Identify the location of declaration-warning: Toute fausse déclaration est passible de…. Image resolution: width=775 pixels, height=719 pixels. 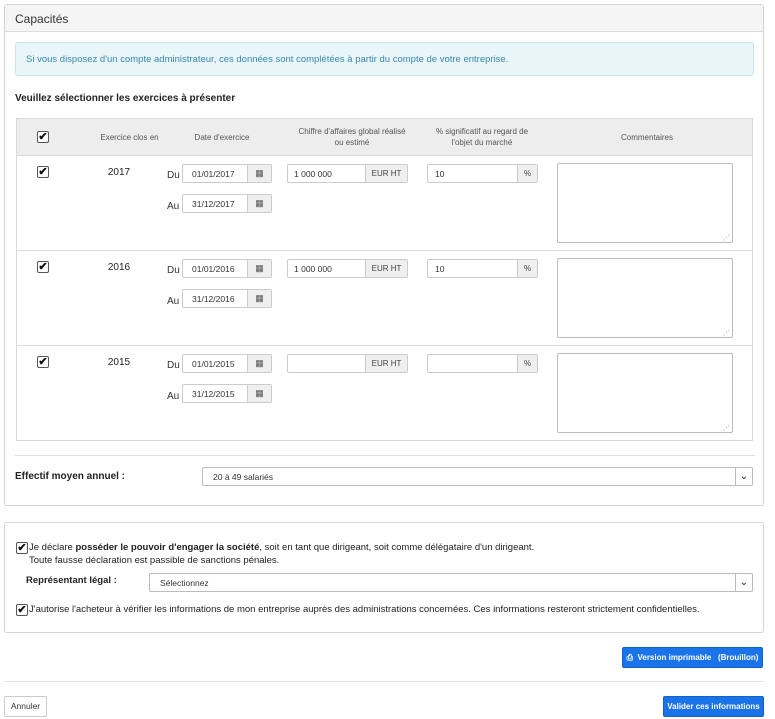
(154, 560).